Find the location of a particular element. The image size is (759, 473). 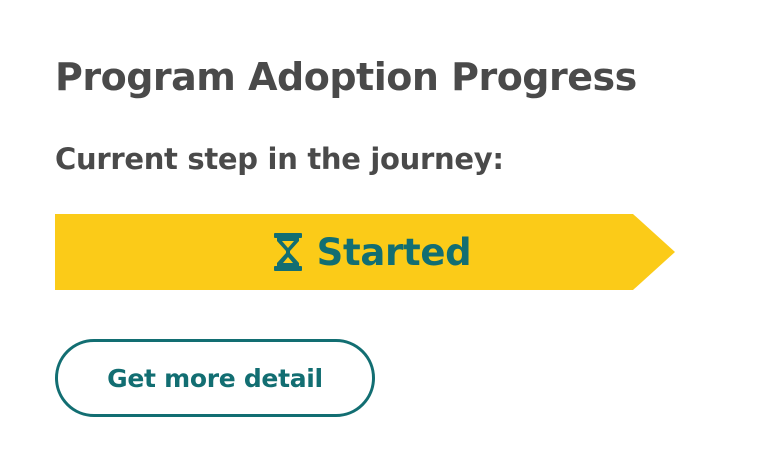

current-step-content: Started is located at coordinates (372, 252).